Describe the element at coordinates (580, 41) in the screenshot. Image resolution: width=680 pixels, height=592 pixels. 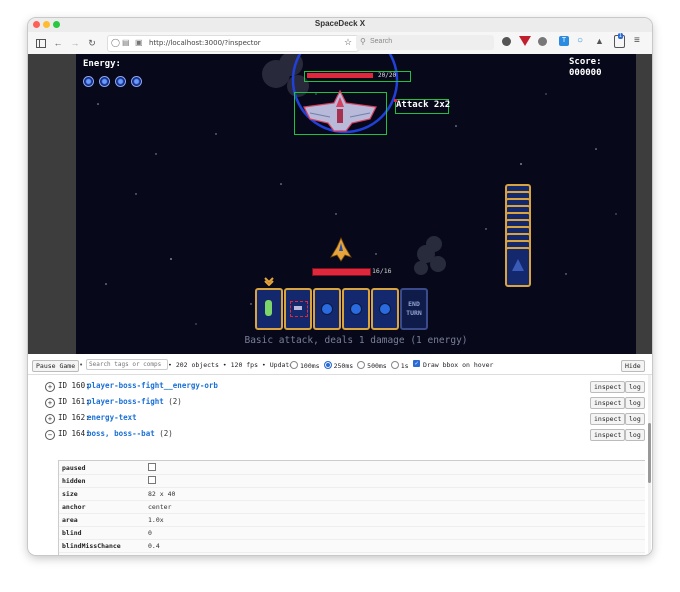
I see `lens-icon: ○` at that location.